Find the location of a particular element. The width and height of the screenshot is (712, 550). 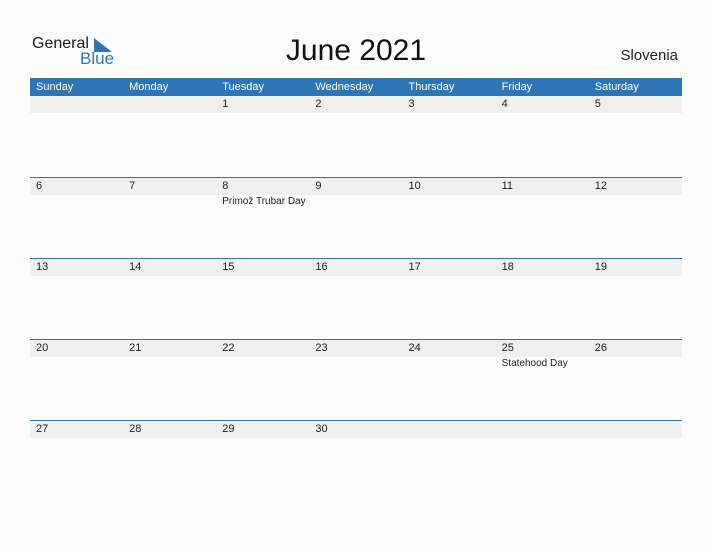

day-number: 1 is located at coordinates (225, 104).